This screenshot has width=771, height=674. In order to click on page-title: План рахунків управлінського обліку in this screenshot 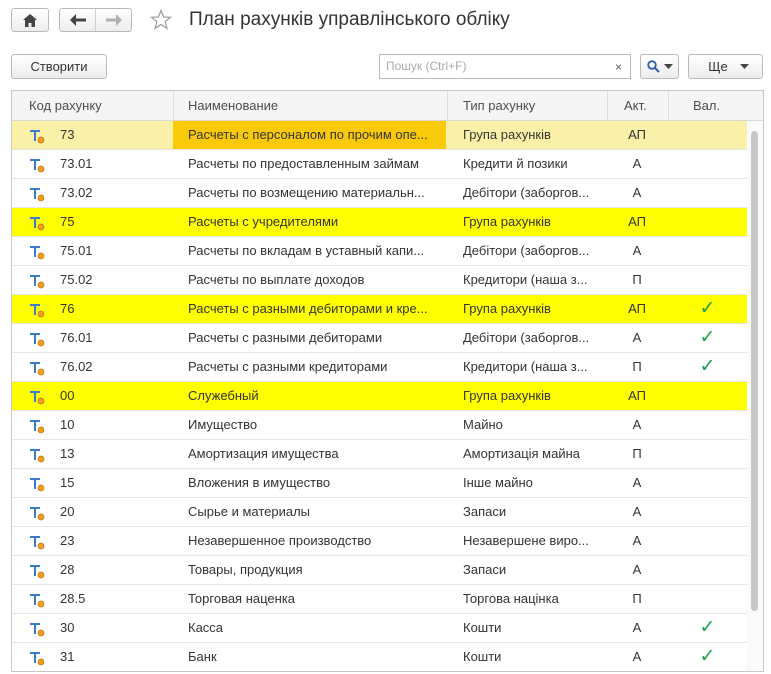, I will do `click(349, 19)`.